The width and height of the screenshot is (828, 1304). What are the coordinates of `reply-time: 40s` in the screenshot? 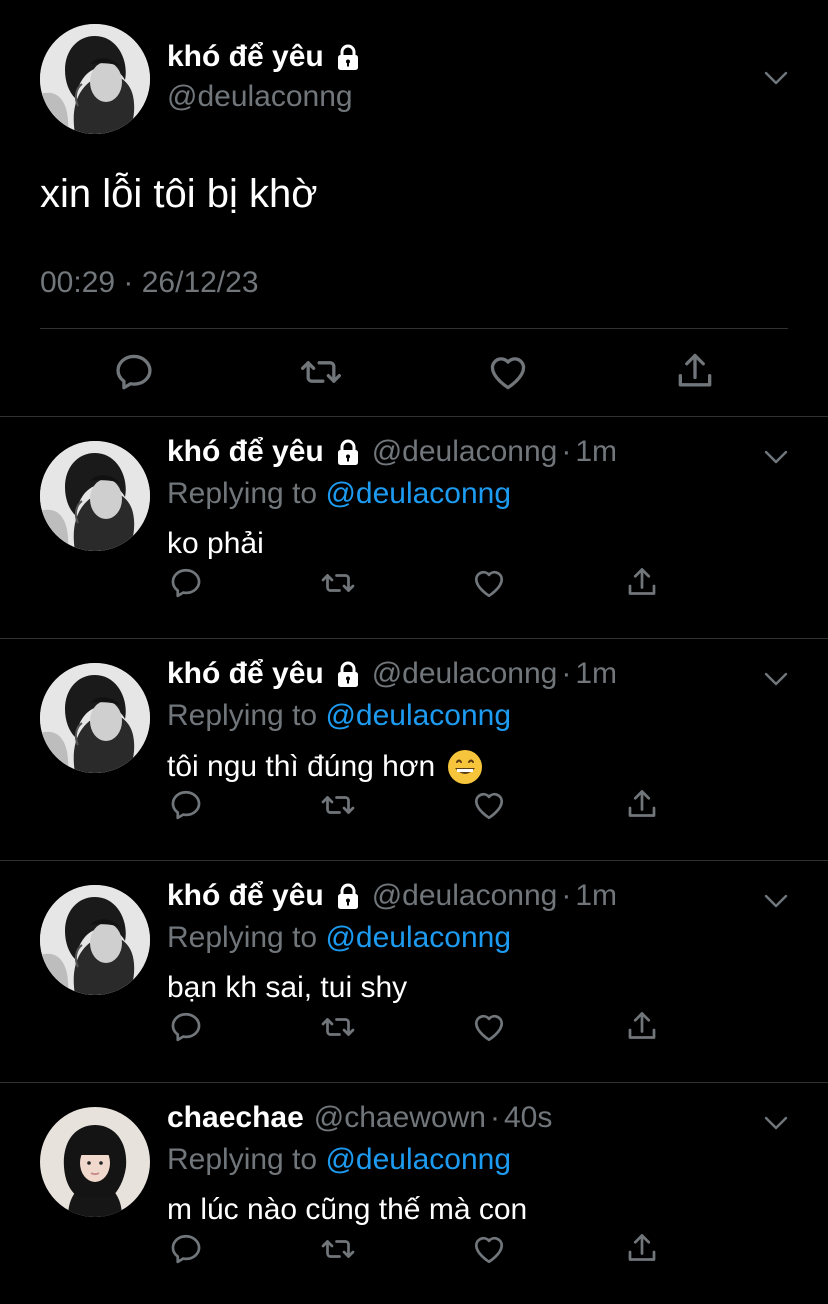 It's located at (528, 1118).